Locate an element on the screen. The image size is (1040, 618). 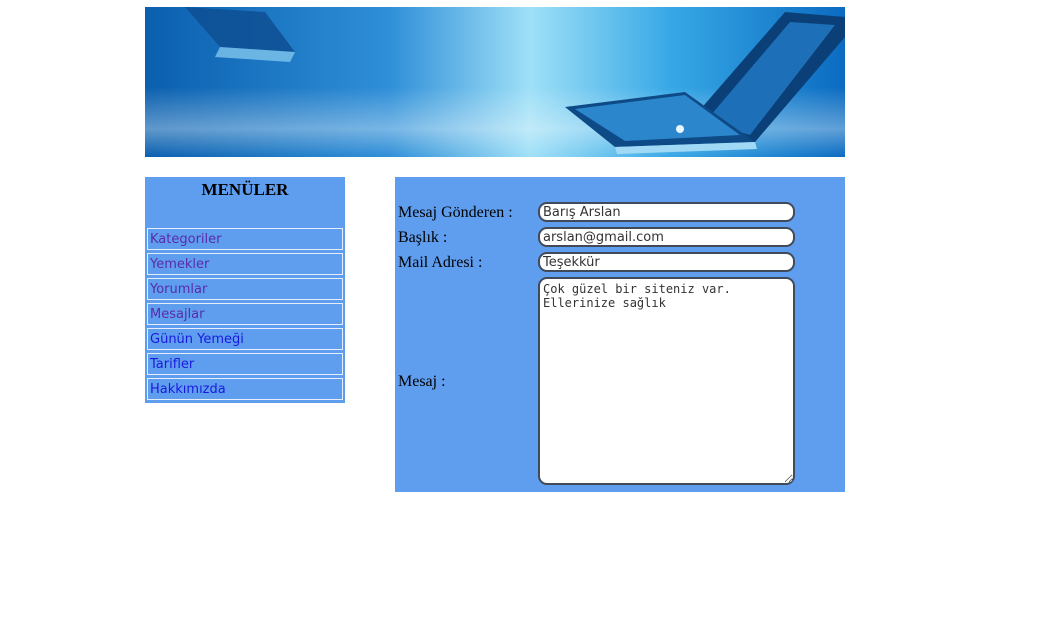
menu-item-kategoriler: Kategoriler is located at coordinates (245, 239).